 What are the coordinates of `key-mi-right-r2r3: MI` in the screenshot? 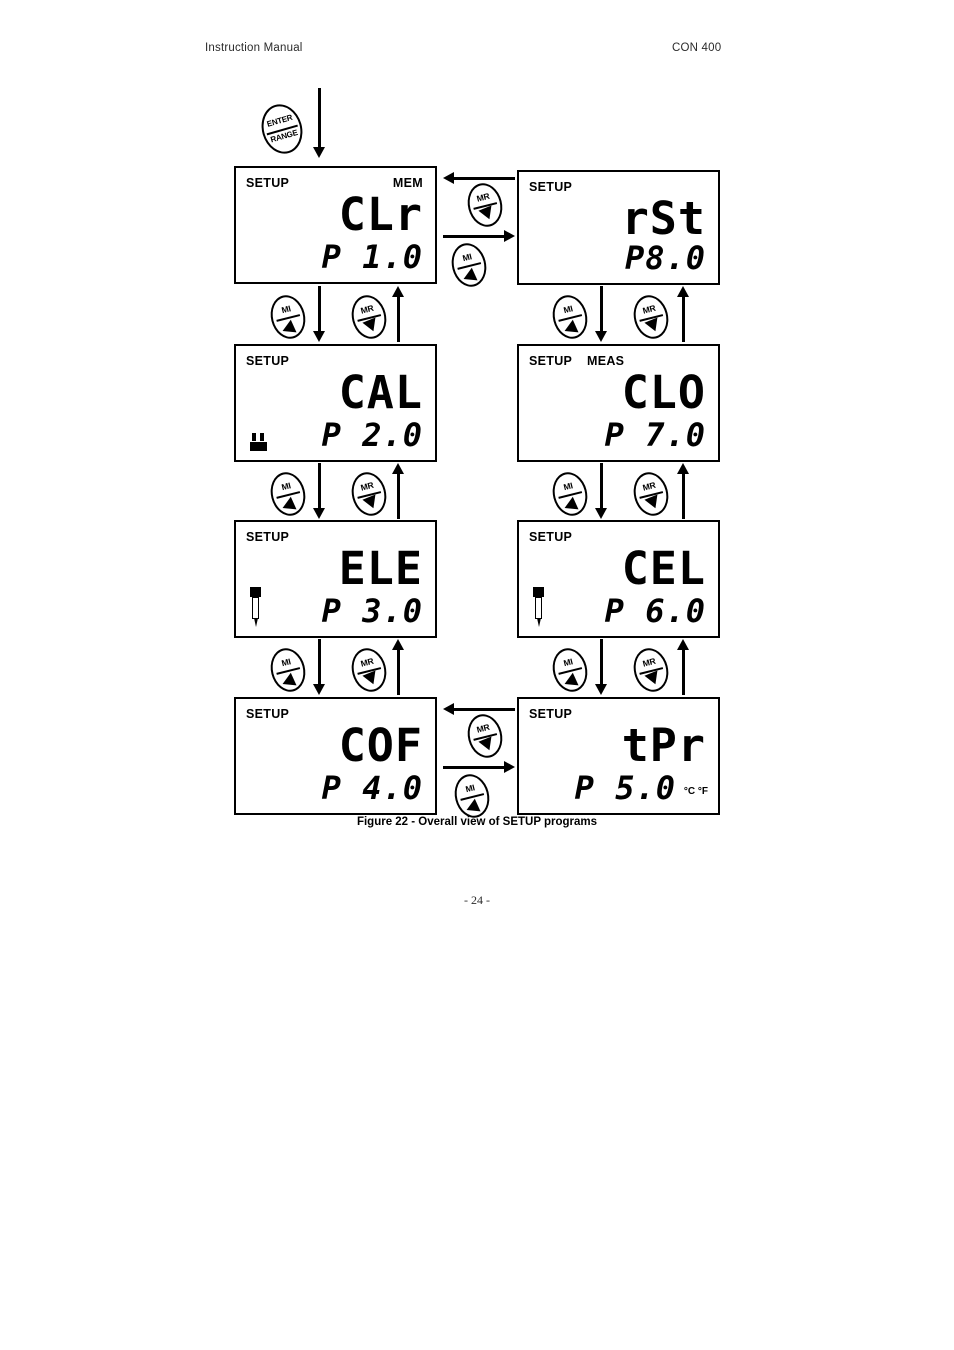 It's located at (570, 494).